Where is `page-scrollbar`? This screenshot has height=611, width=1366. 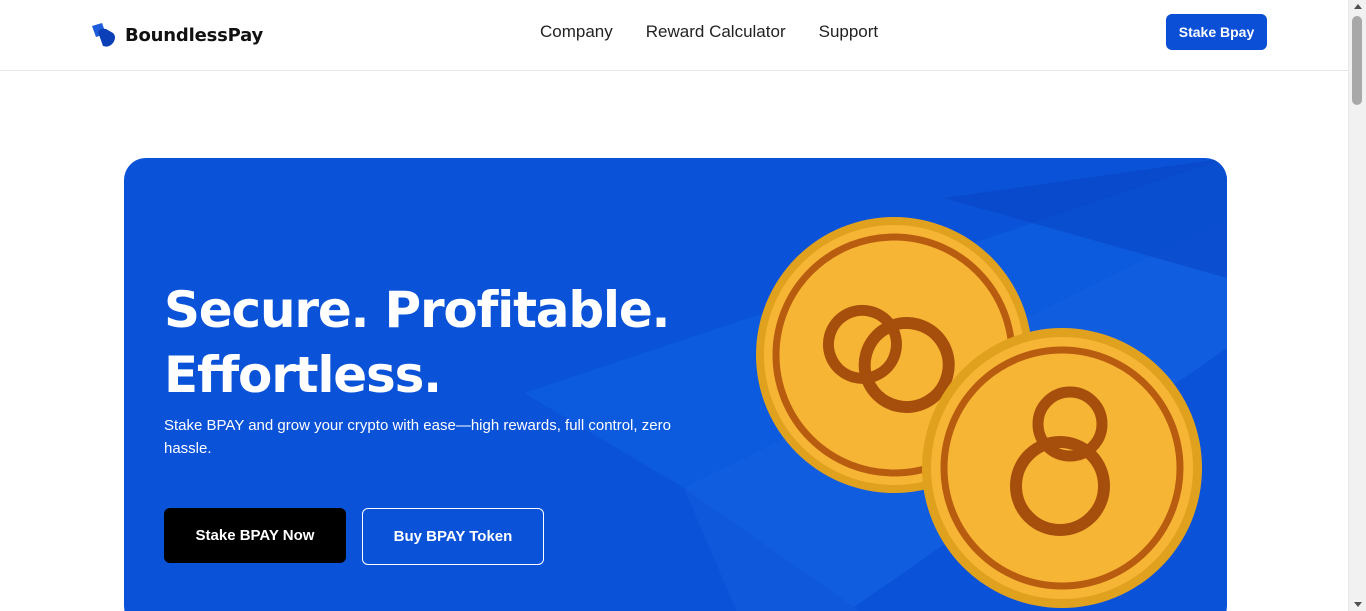 page-scrollbar is located at coordinates (1357, 305).